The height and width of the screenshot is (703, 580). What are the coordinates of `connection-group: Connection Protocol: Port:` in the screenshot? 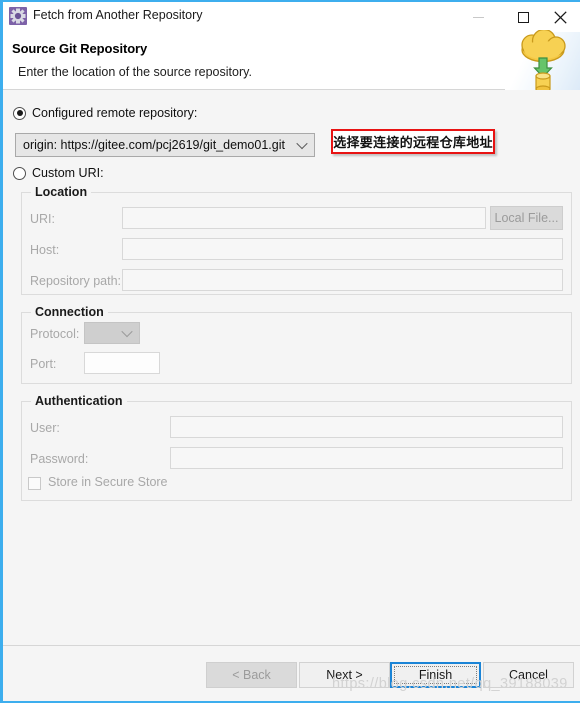 It's located at (296, 344).